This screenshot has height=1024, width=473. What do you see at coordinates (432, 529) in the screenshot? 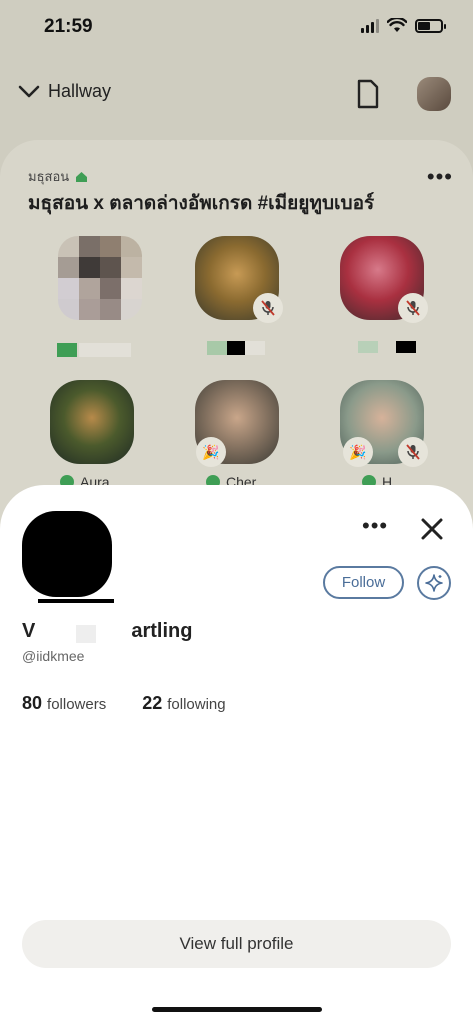
I see `close-icon` at bounding box center [432, 529].